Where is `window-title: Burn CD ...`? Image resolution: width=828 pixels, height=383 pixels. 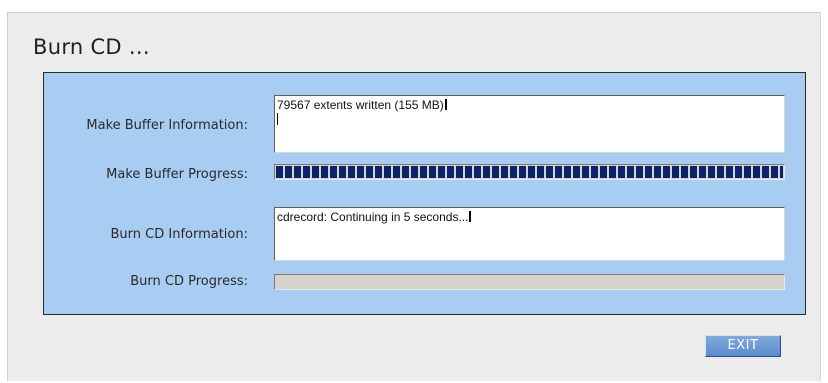
window-title: Burn CD ... is located at coordinates (91, 47).